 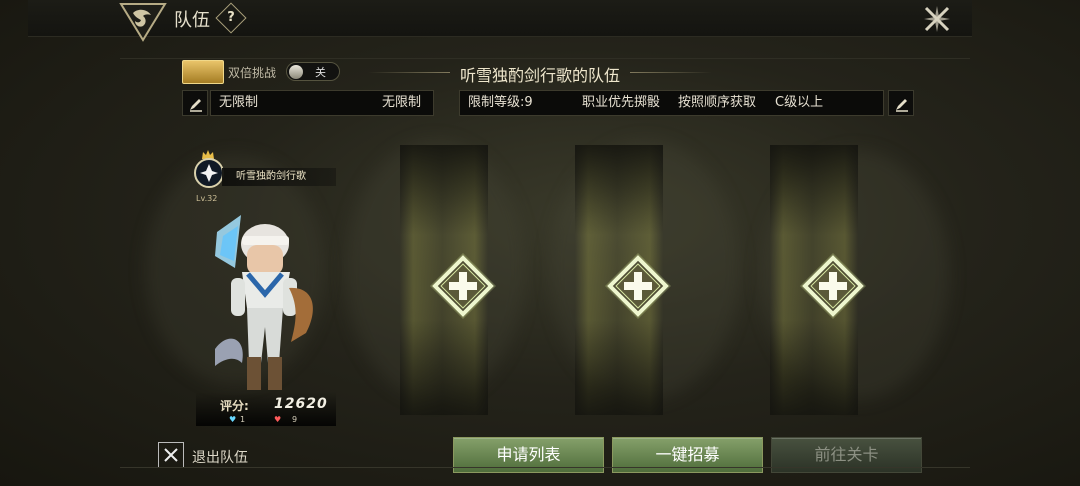 I want to click on filter-value-1: 无限制, so click(x=239, y=102).